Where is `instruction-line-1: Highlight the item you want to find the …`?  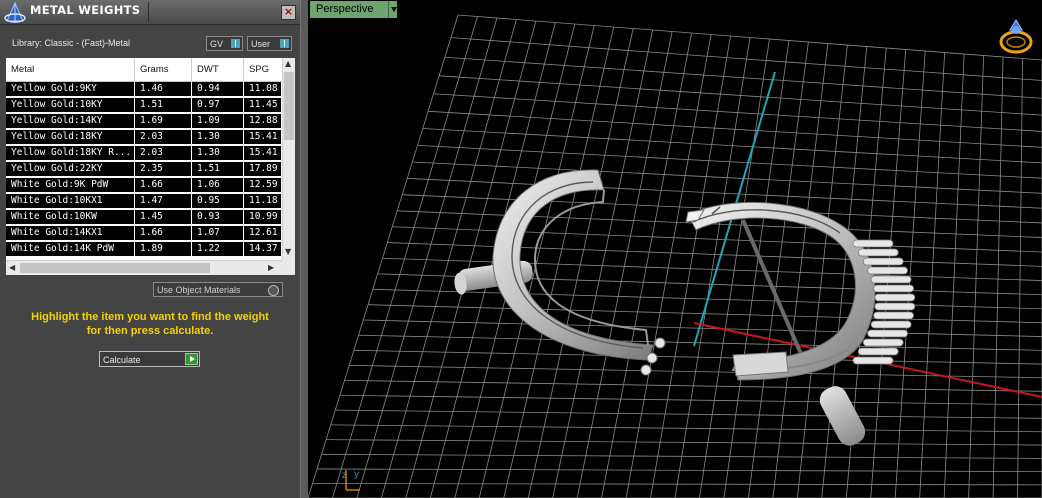
instruction-line-1: Highlight the item you want to find the … is located at coordinates (150, 317).